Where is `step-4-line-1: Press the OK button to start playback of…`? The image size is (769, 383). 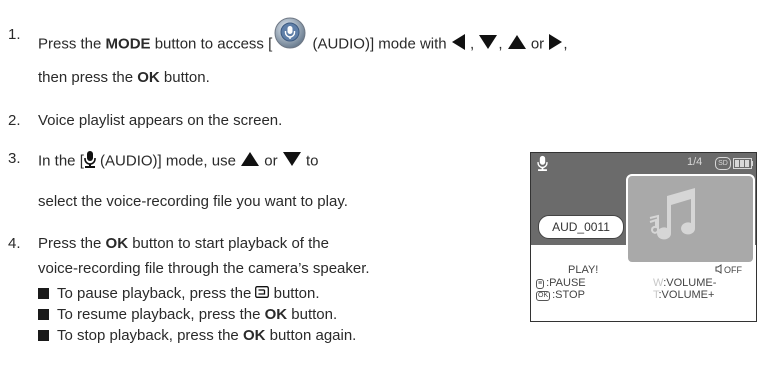
step-4-line-1: Press the OK button to start playback of… is located at coordinates (183, 244).